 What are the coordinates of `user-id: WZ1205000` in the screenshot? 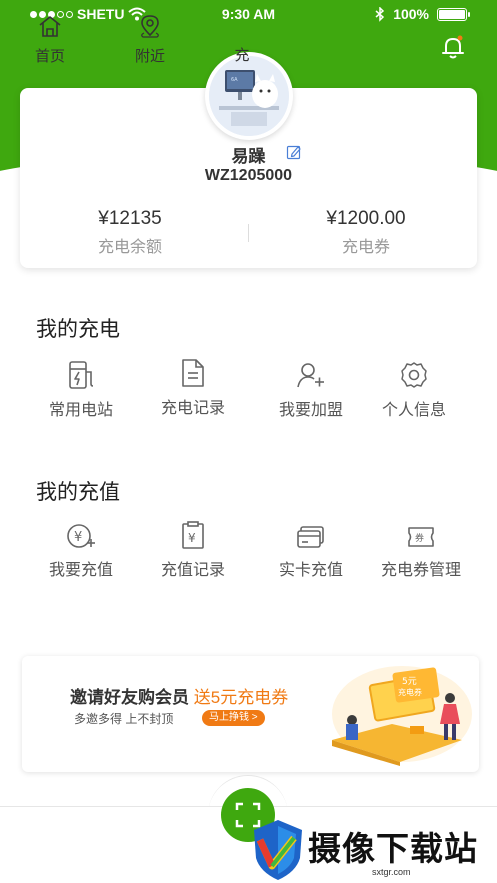 It's located at (248, 175).